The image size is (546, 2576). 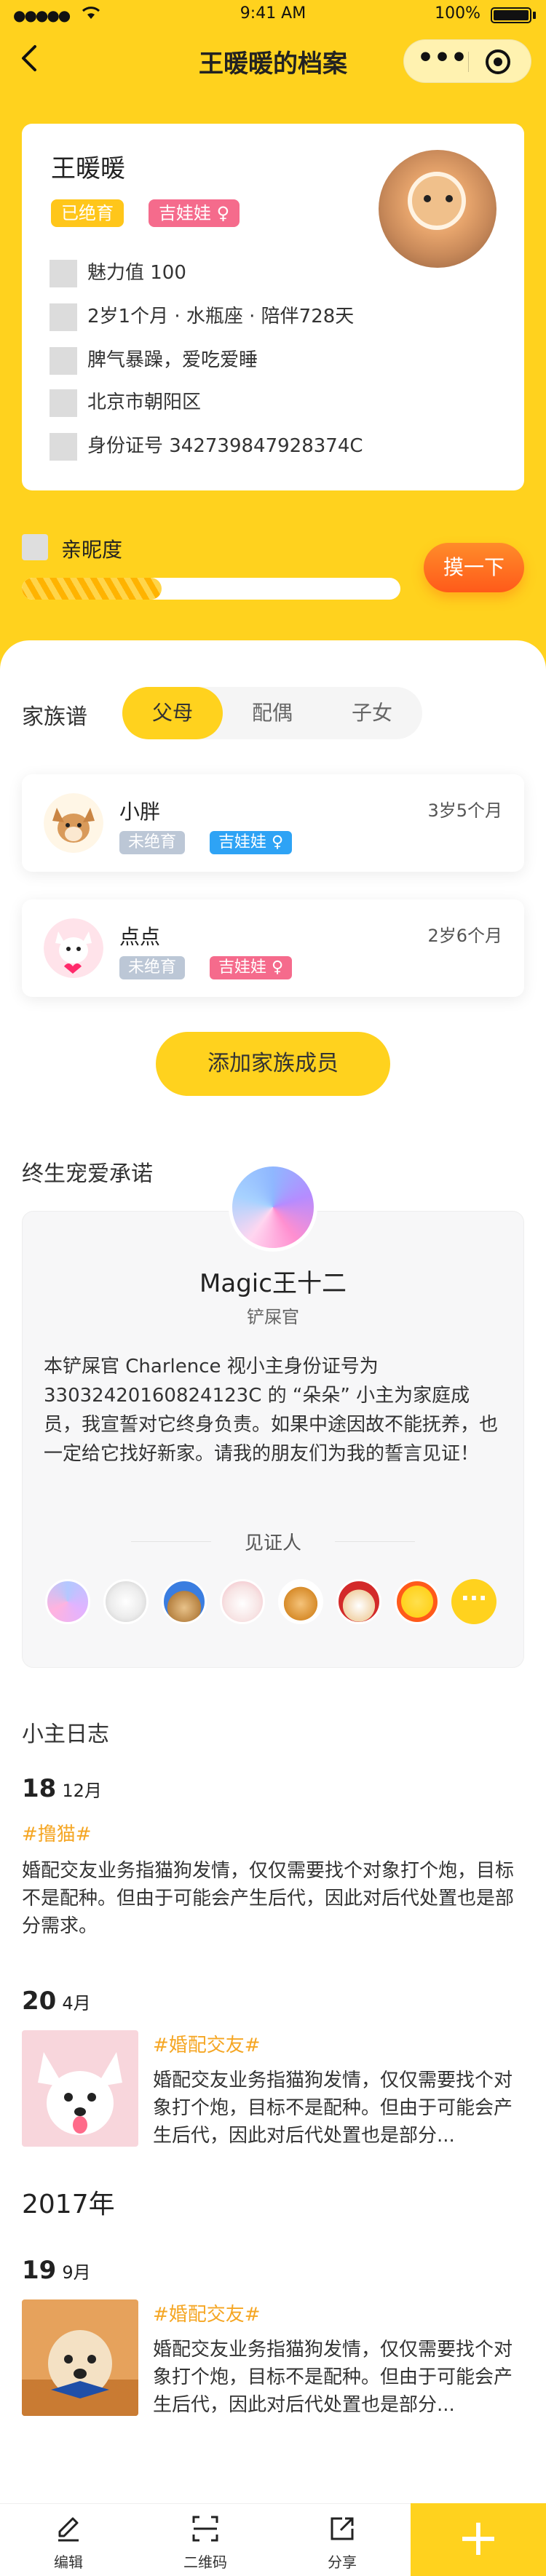 What do you see at coordinates (437, 201) in the screenshot?
I see `dog-face-icon` at bounding box center [437, 201].